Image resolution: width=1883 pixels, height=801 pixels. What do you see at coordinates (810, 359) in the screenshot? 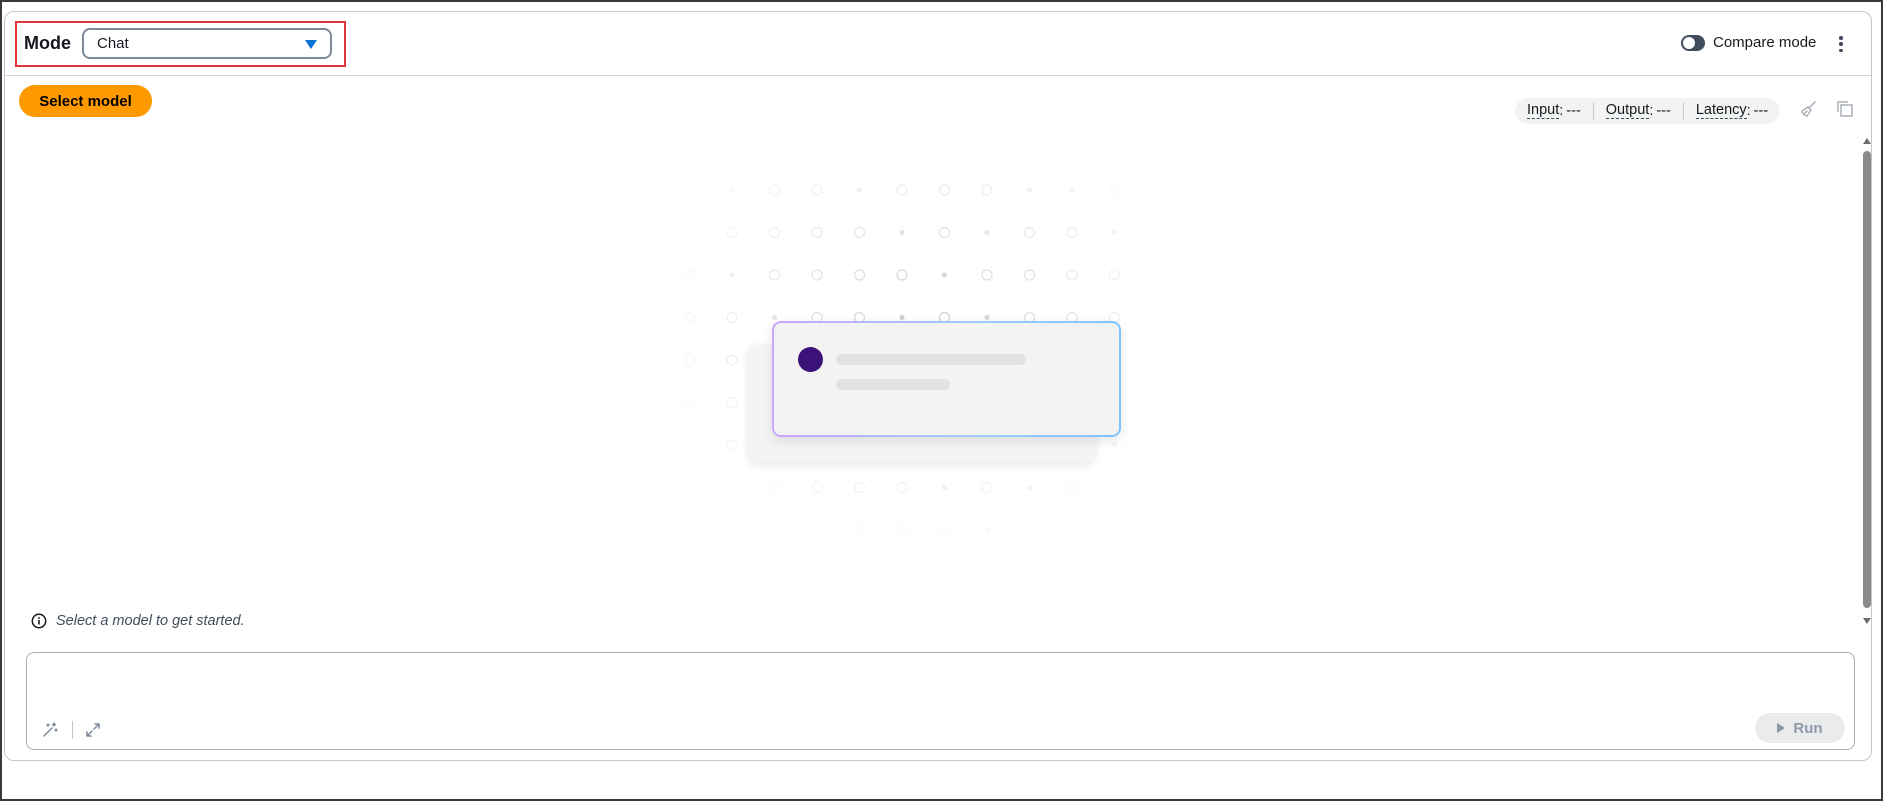
I see `avatar` at bounding box center [810, 359].